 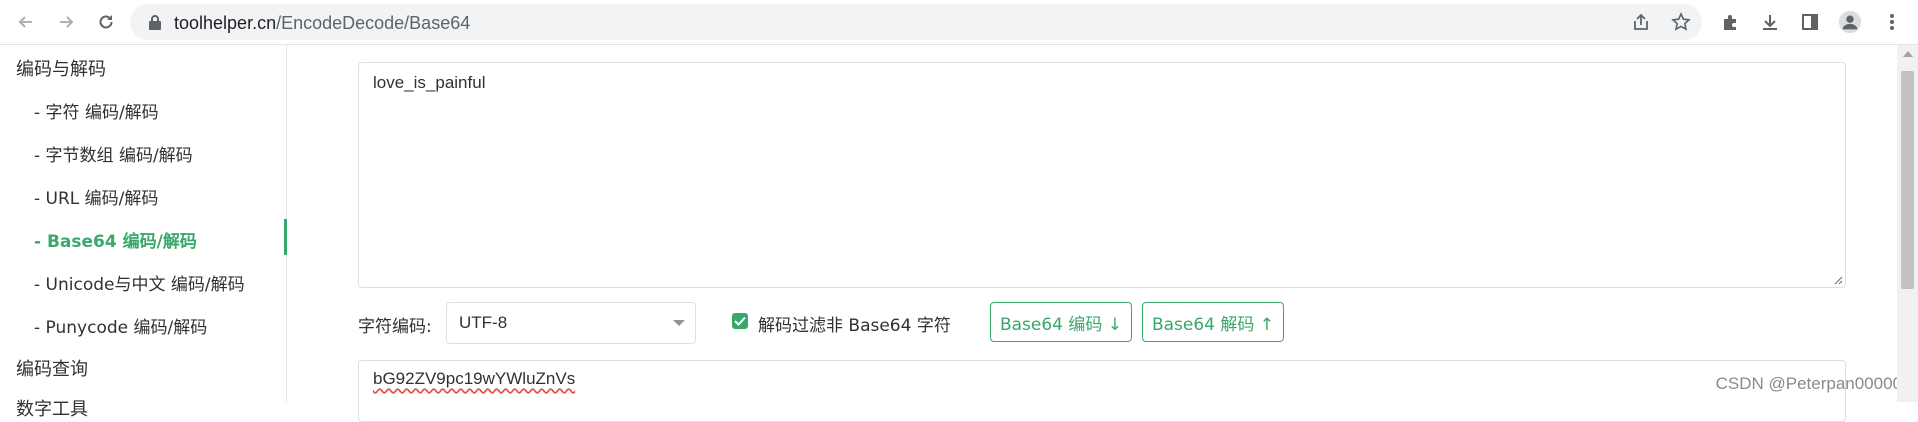 I want to click on sidebar-item-bytes: - 字节数组 编码/解码, so click(x=113, y=153).